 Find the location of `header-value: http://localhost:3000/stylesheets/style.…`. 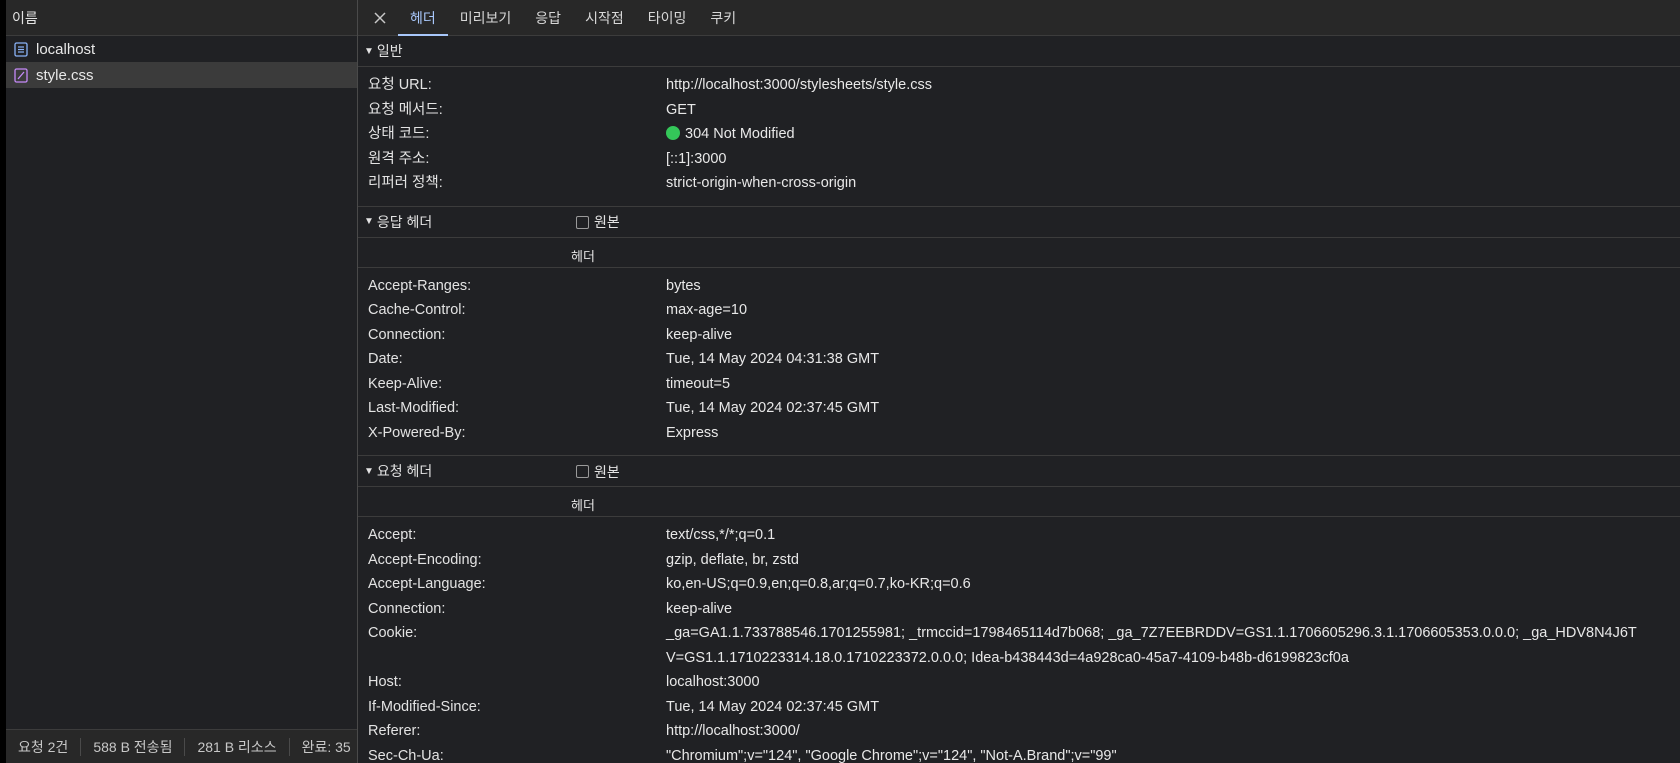

header-value: http://localhost:3000/stylesheets/style.… is located at coordinates (799, 85).